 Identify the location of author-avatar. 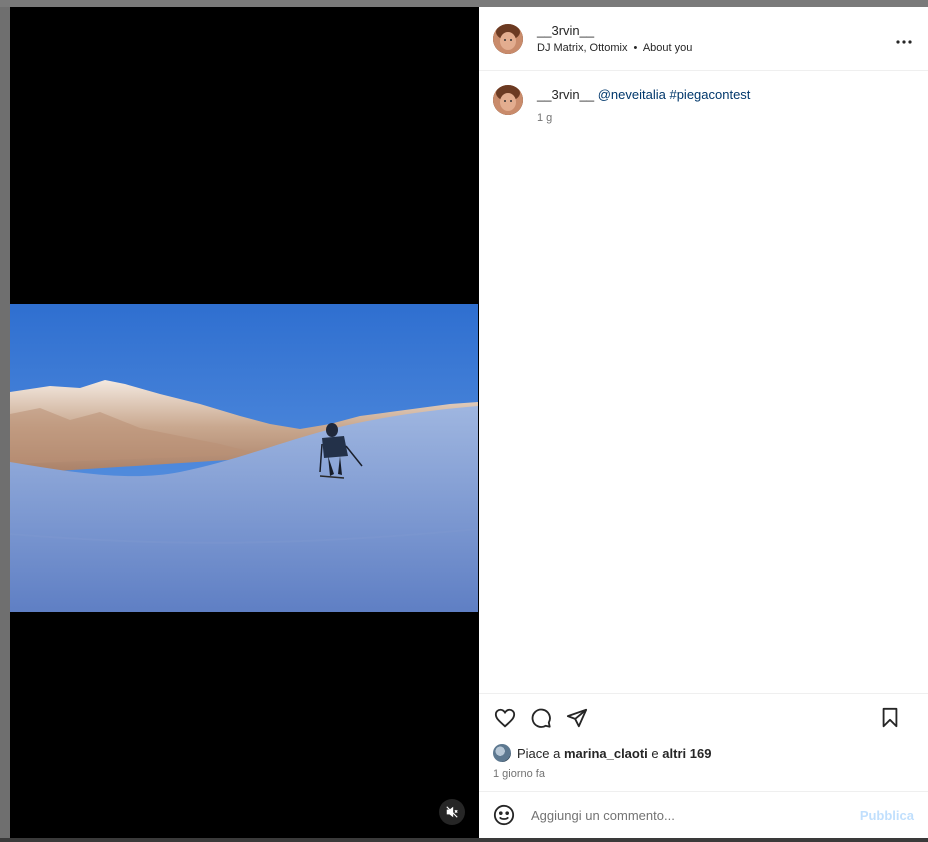
(508, 38).